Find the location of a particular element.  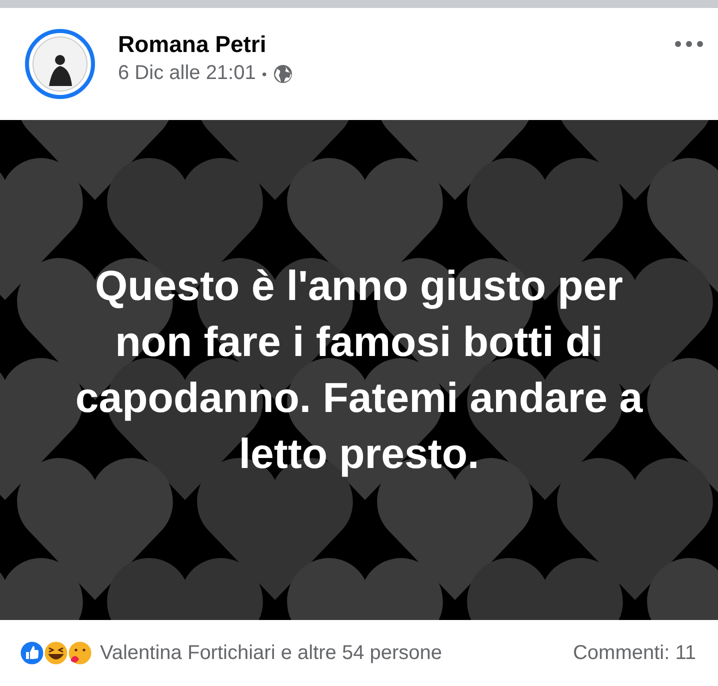

globe-icon is located at coordinates (282, 74).